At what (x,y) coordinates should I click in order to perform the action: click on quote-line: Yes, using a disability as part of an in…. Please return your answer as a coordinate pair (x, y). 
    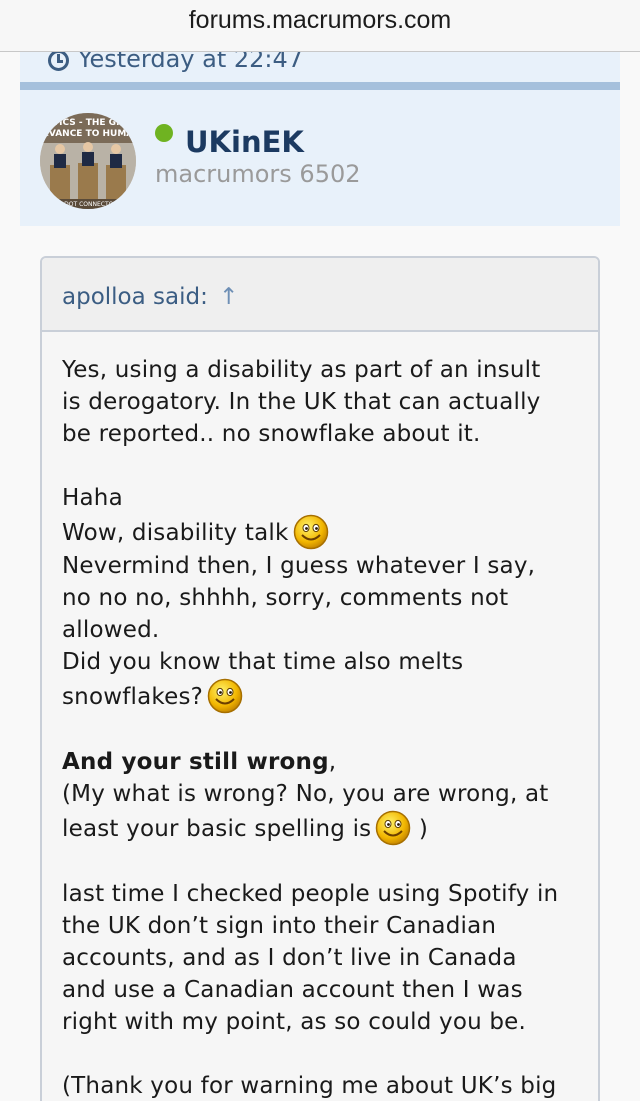
    Looking at the image, I should click on (301, 370).